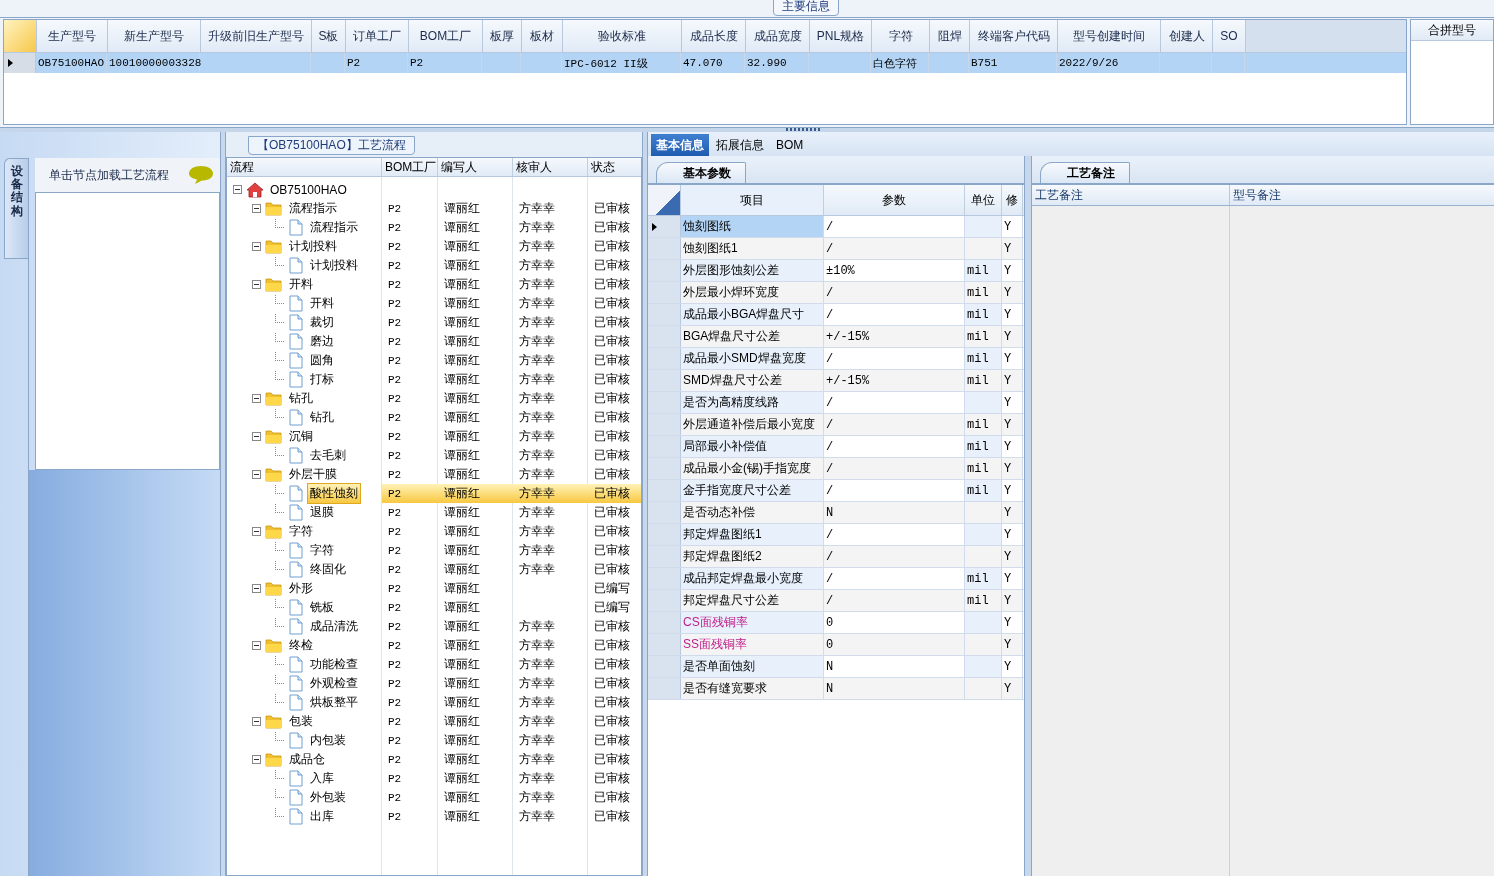 The image size is (1494, 876). I want to click on column-header: 流程, so click(304, 167).